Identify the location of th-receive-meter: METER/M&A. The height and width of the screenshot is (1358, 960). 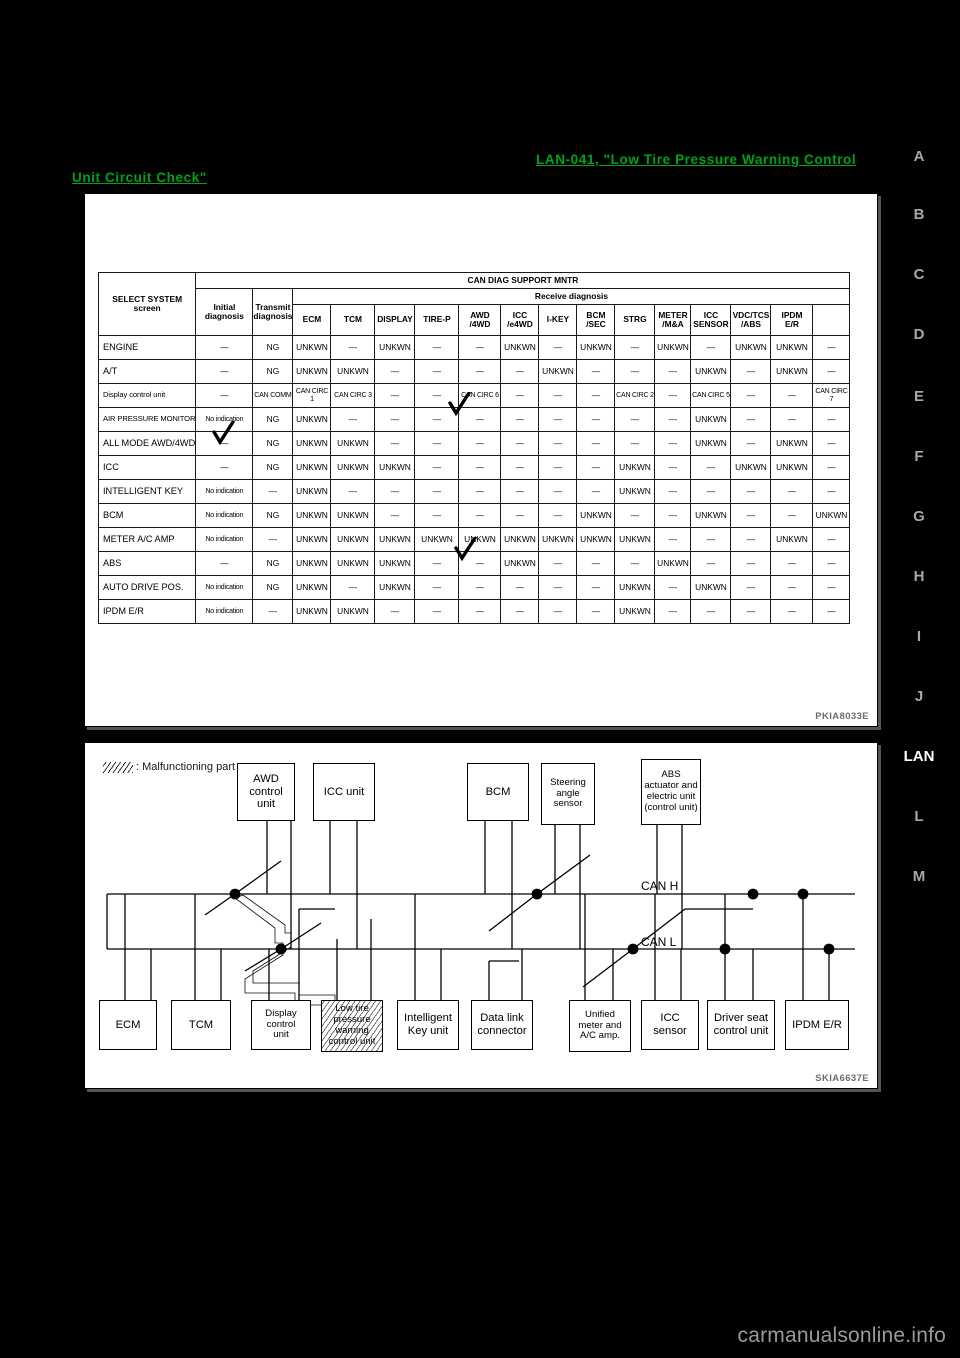
(673, 320).